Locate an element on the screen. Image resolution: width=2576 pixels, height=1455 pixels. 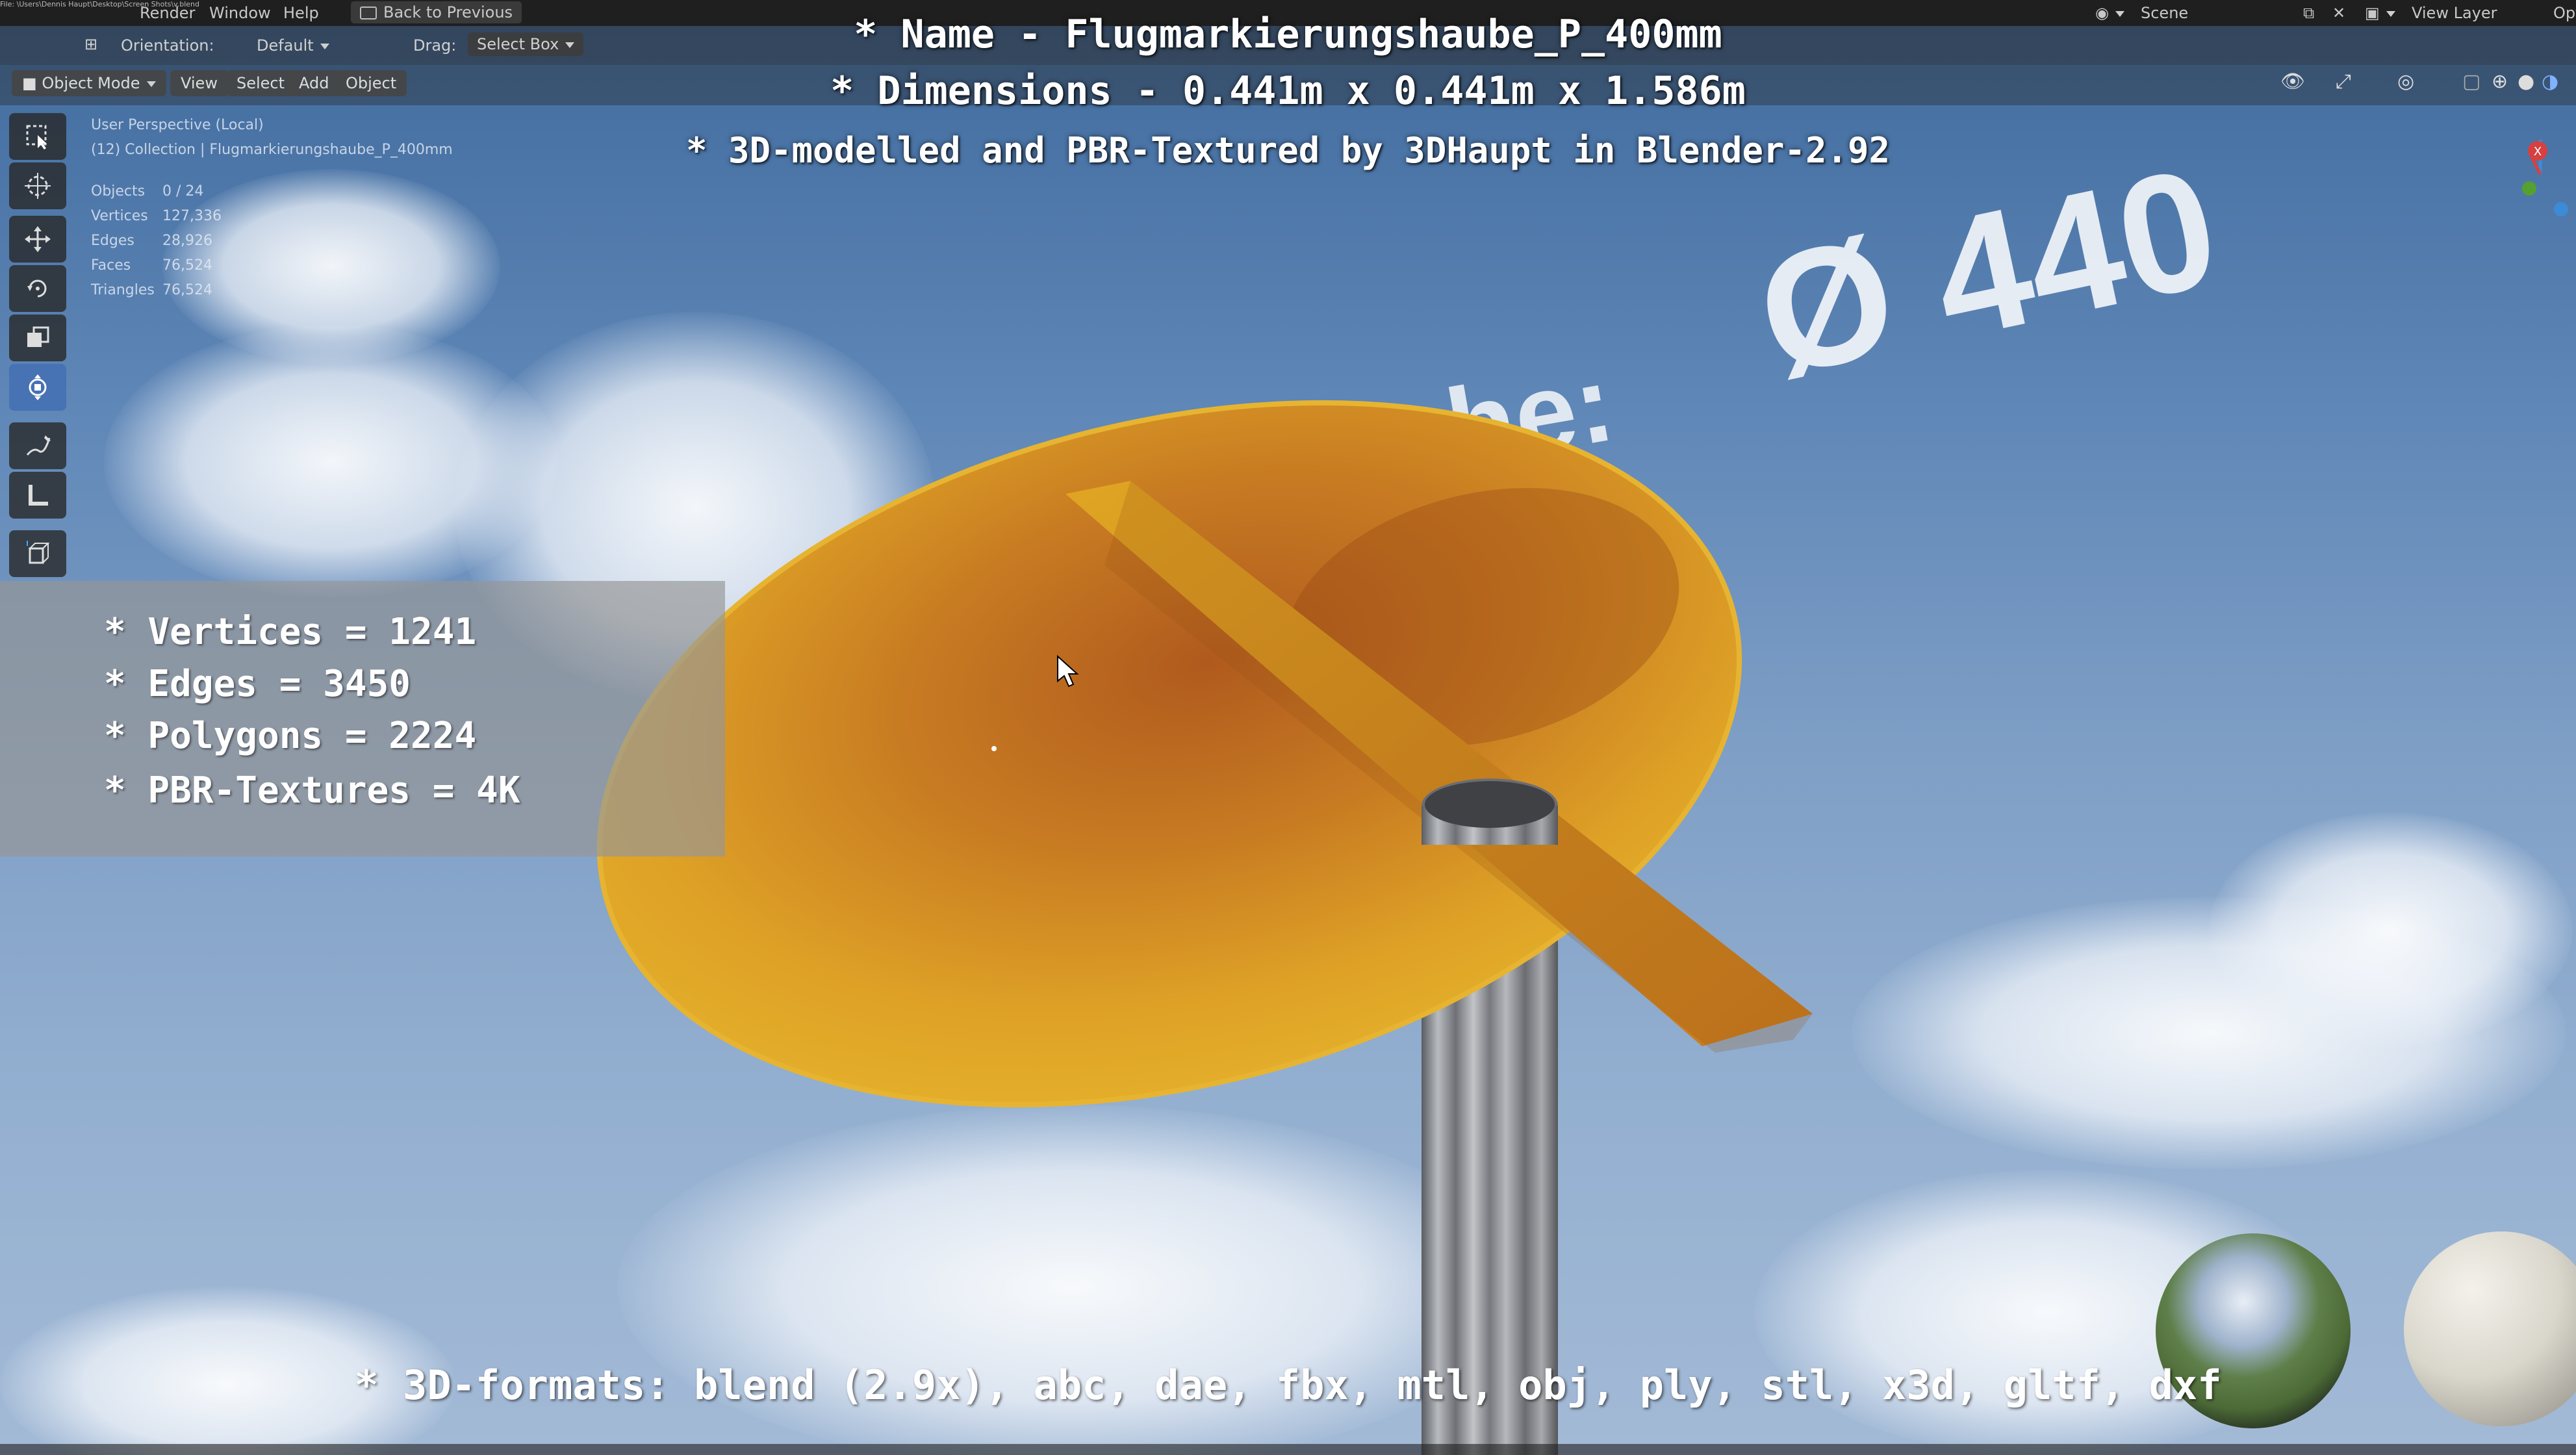
add-cube-tool is located at coordinates (37, 553).